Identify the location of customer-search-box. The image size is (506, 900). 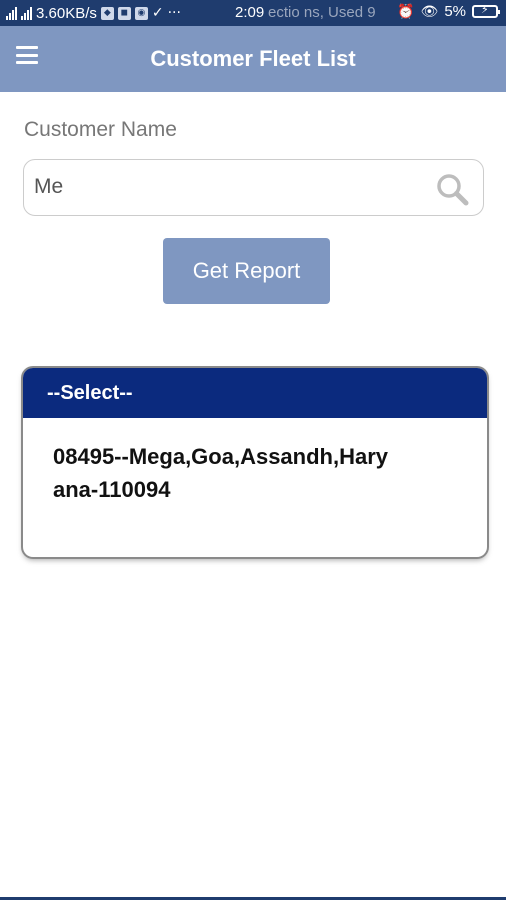
(253, 187).